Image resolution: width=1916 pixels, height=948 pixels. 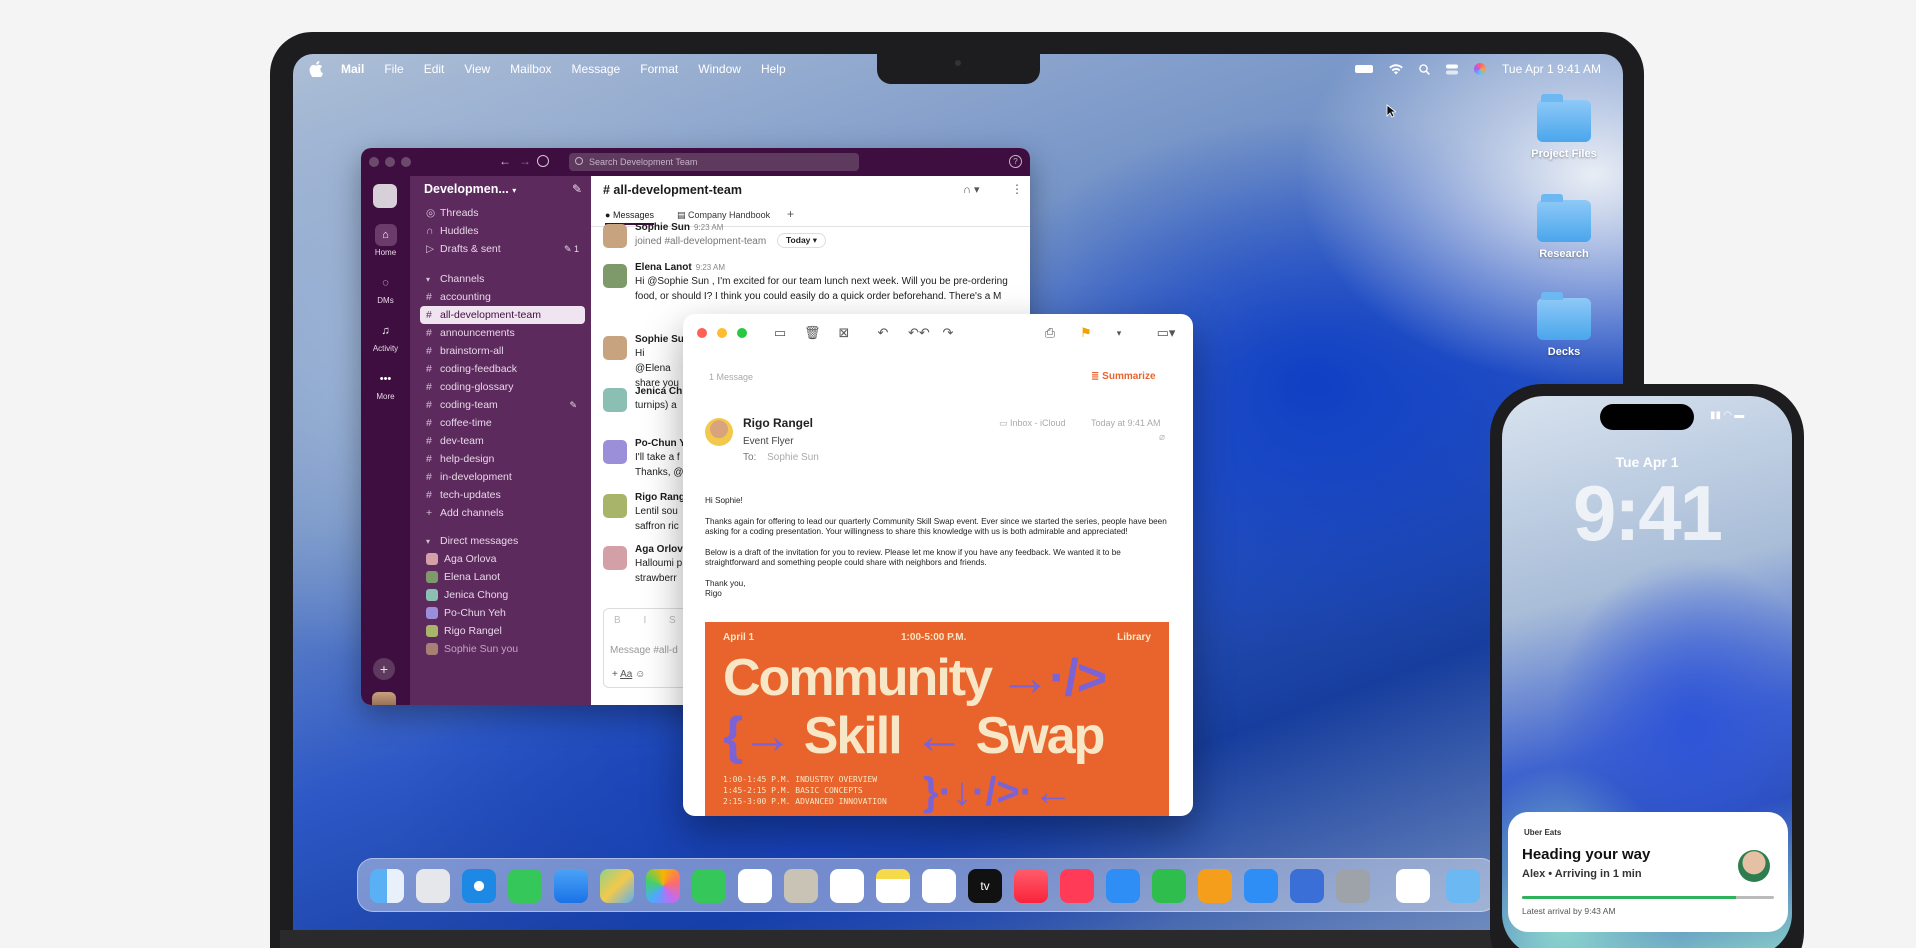 I want to click on channel-dev-team: # dev-team, so click(x=502, y=441).